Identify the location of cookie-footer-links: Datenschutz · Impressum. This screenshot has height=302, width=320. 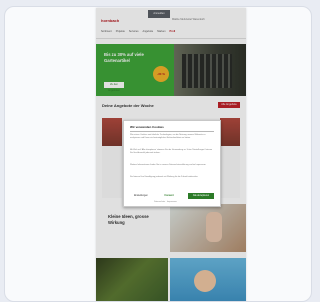
(165, 202).